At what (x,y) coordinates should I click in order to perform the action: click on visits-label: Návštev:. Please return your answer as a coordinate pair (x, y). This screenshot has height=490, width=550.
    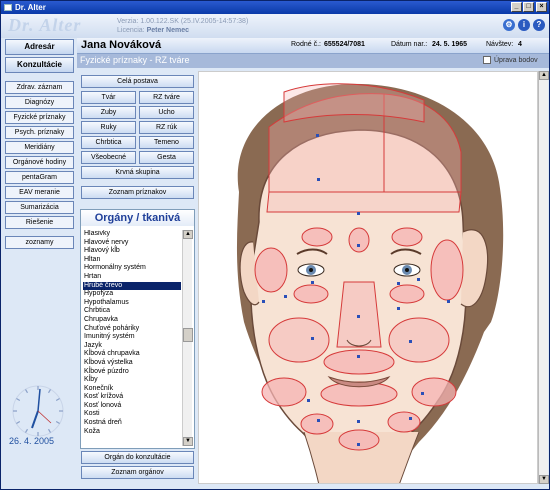
    Looking at the image, I should click on (500, 44).